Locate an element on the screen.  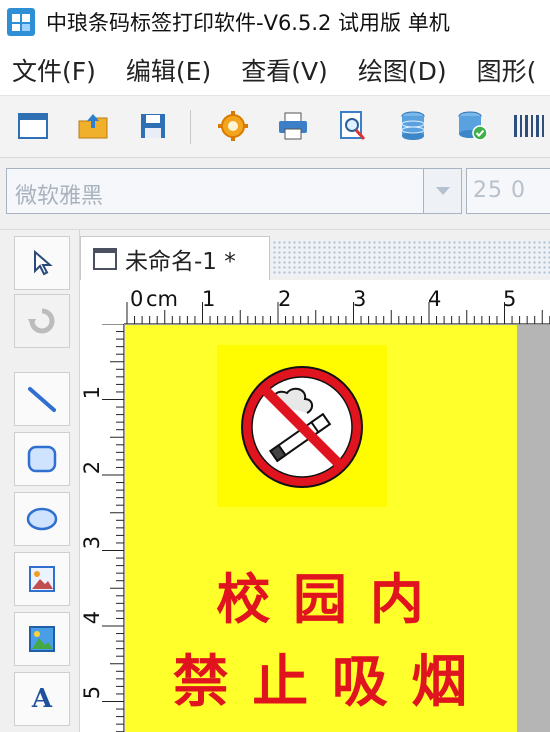
toolbar is located at coordinates (275, 127).